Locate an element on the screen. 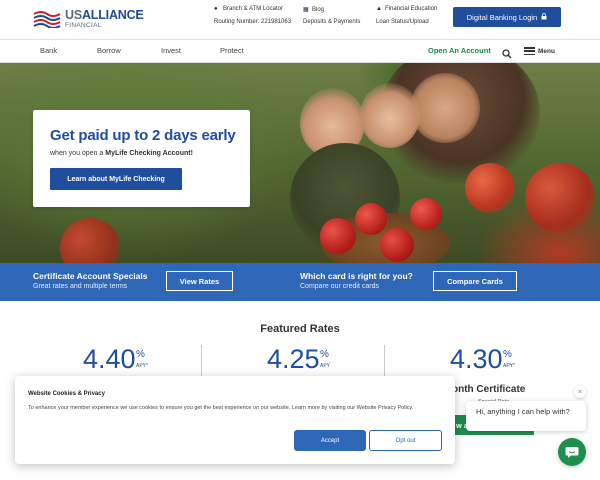 This screenshot has width=600, height=480. rate-apy: APY is located at coordinates (325, 366).